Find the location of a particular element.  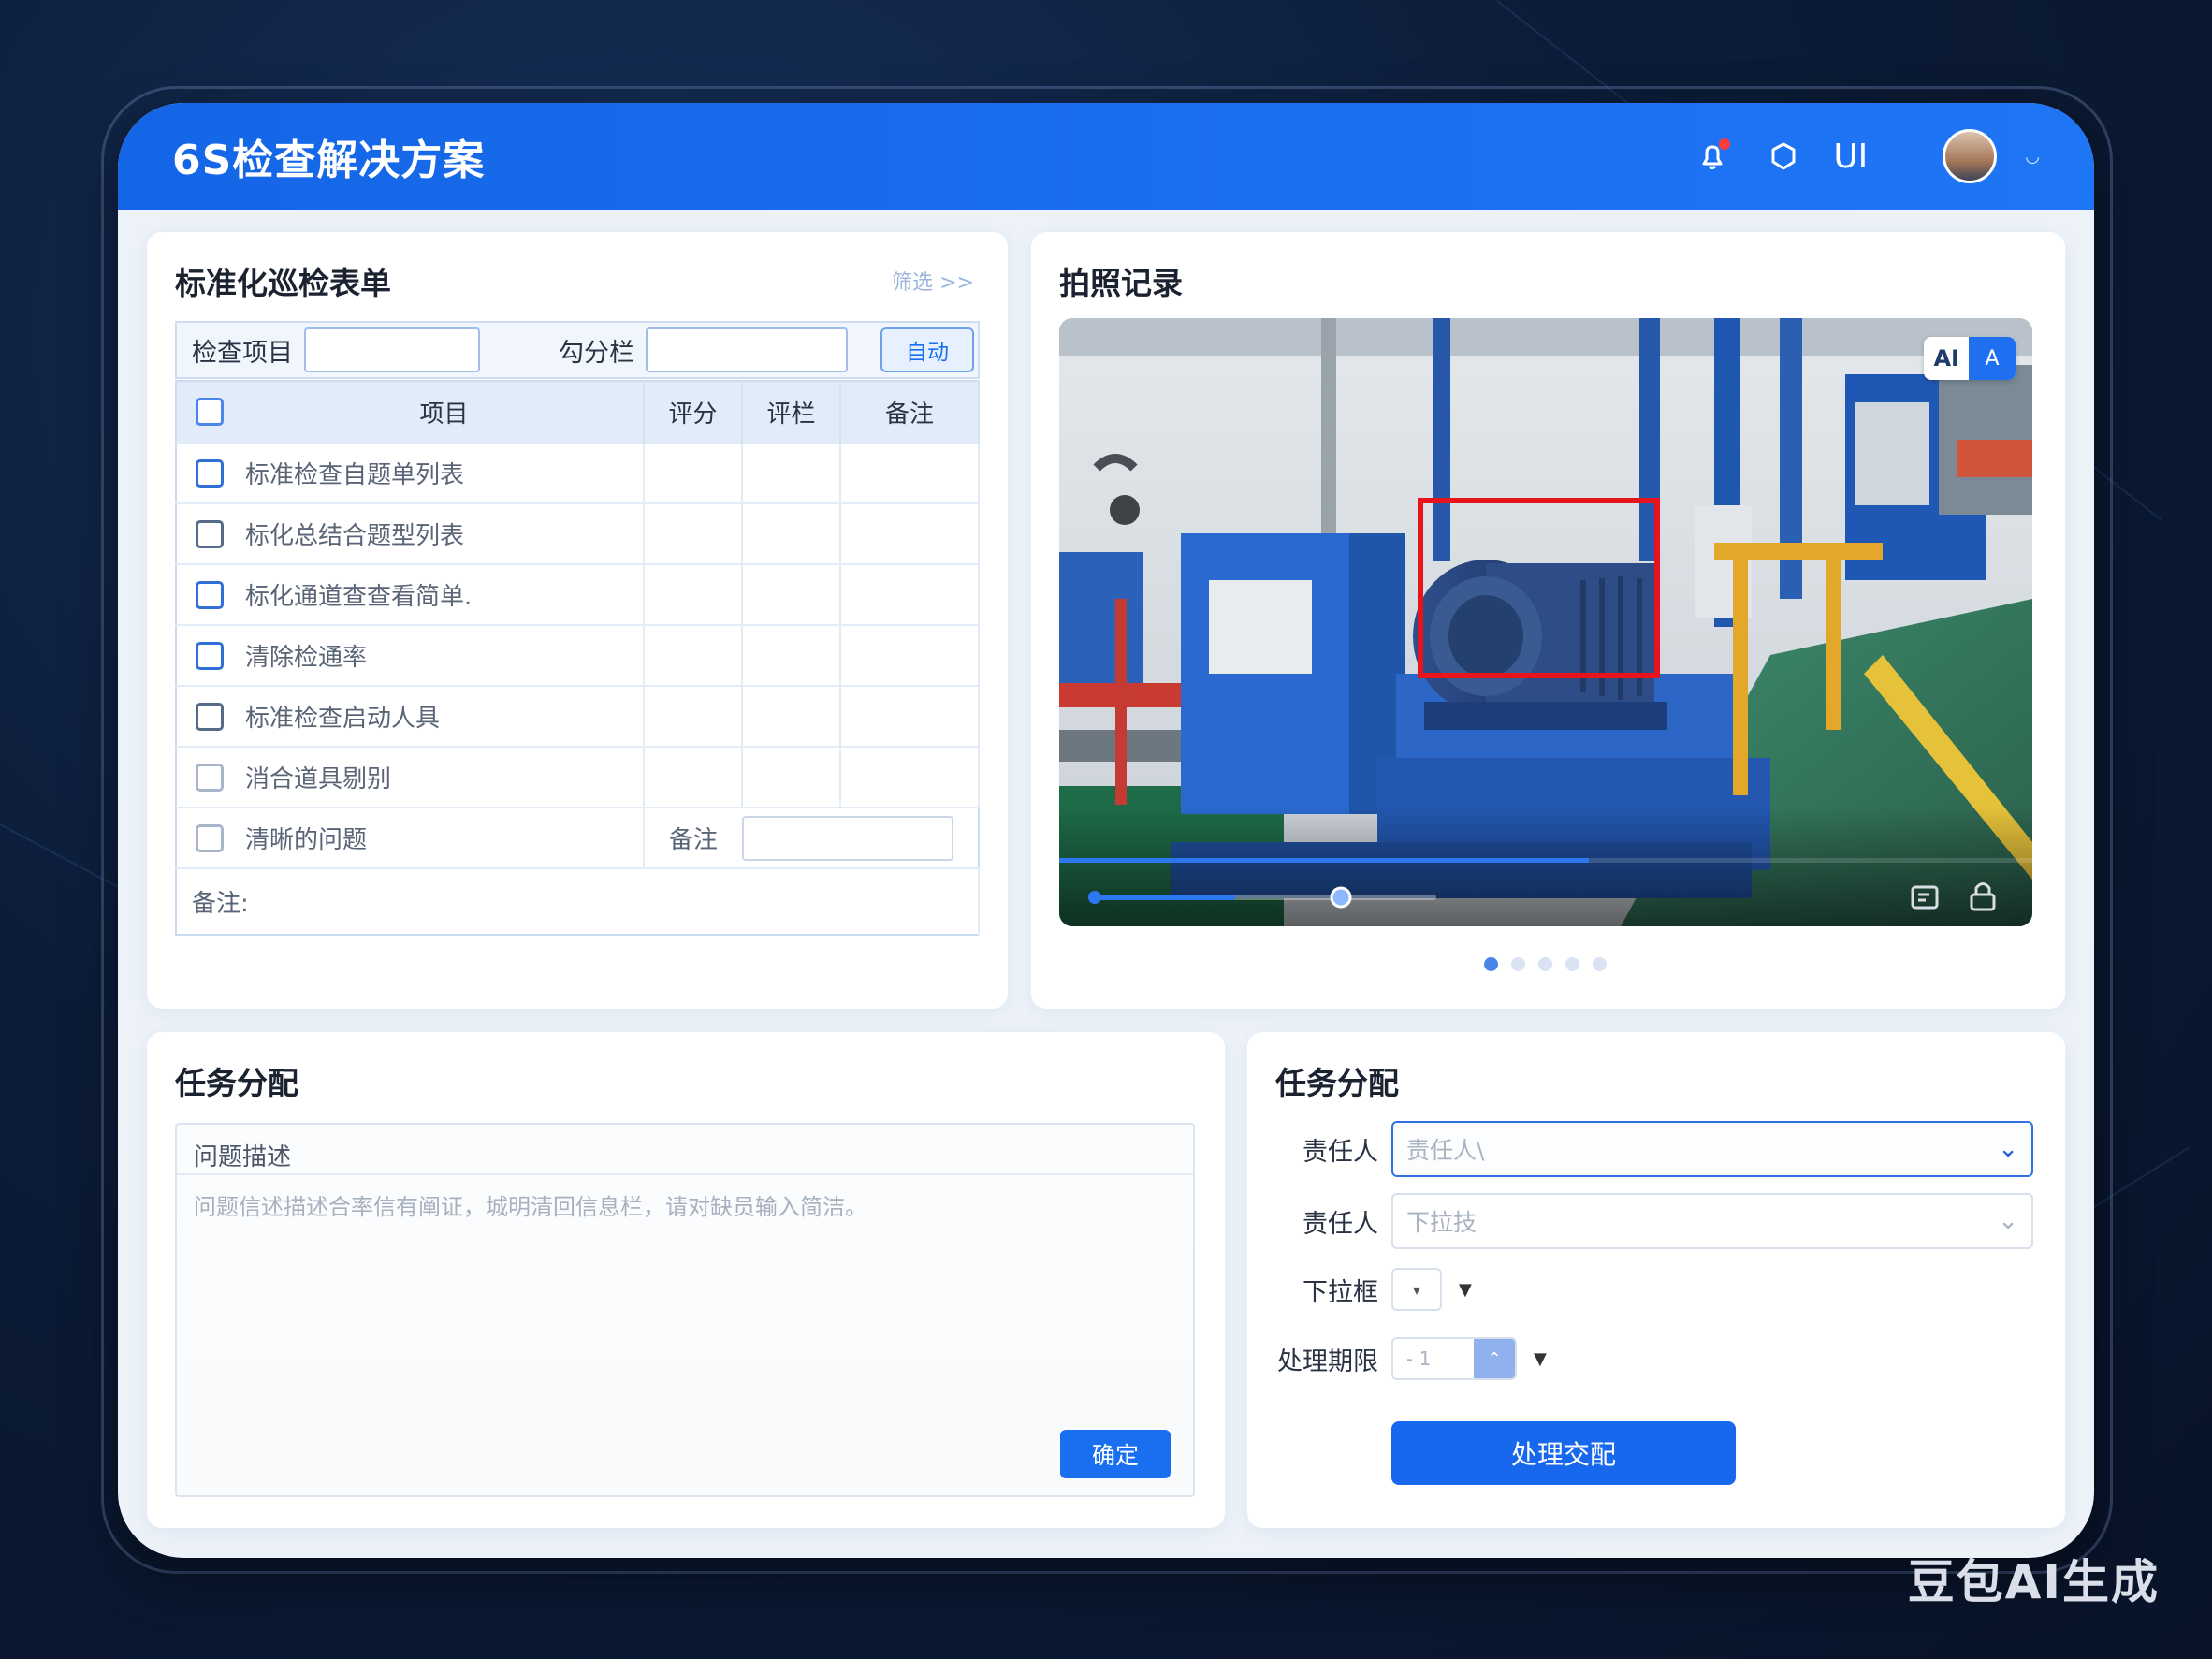

checklist-filter-bar: 检查项目 勾分栏 自动 is located at coordinates (577, 350).